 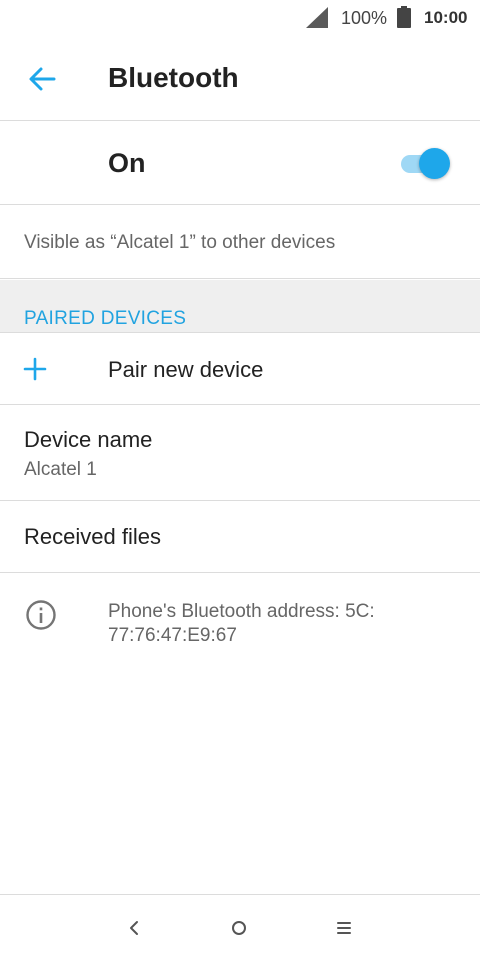 I want to click on bluetooth-toggle-row: On, so click(x=240, y=163).